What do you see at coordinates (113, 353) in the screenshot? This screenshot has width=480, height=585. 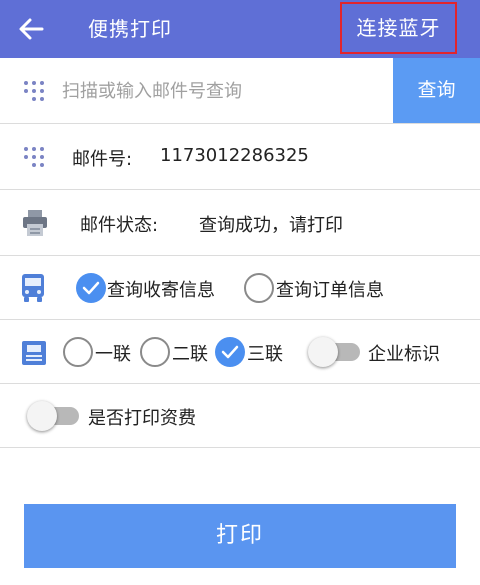 I see `copies-one-label: 一联` at bounding box center [113, 353].